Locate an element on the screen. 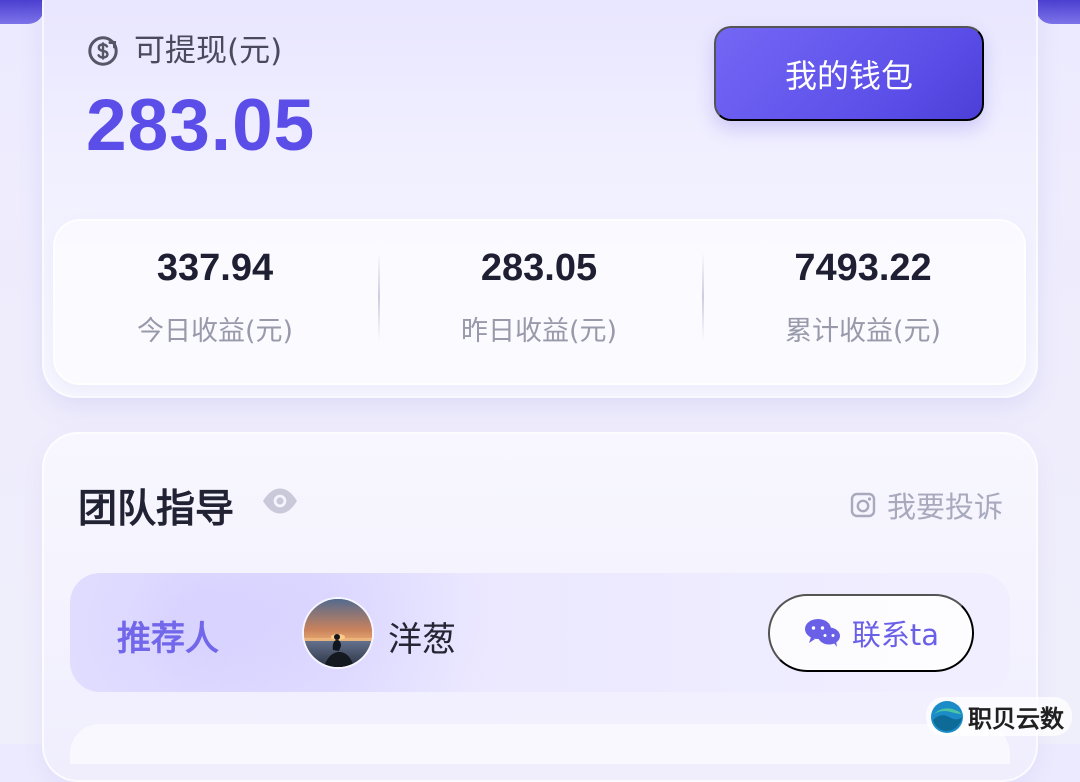 This screenshot has height=782, width=1080. withdrawable-label: 可提现(元) is located at coordinates (208, 50).